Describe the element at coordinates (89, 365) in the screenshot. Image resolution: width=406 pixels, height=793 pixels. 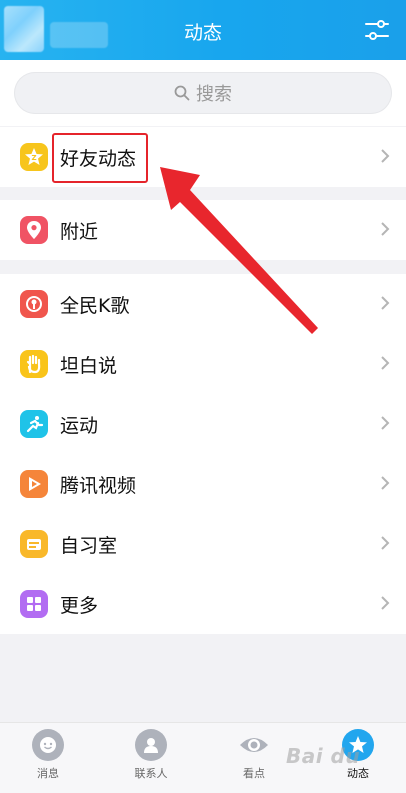
I see `tanbai-label: 坦白说` at that location.